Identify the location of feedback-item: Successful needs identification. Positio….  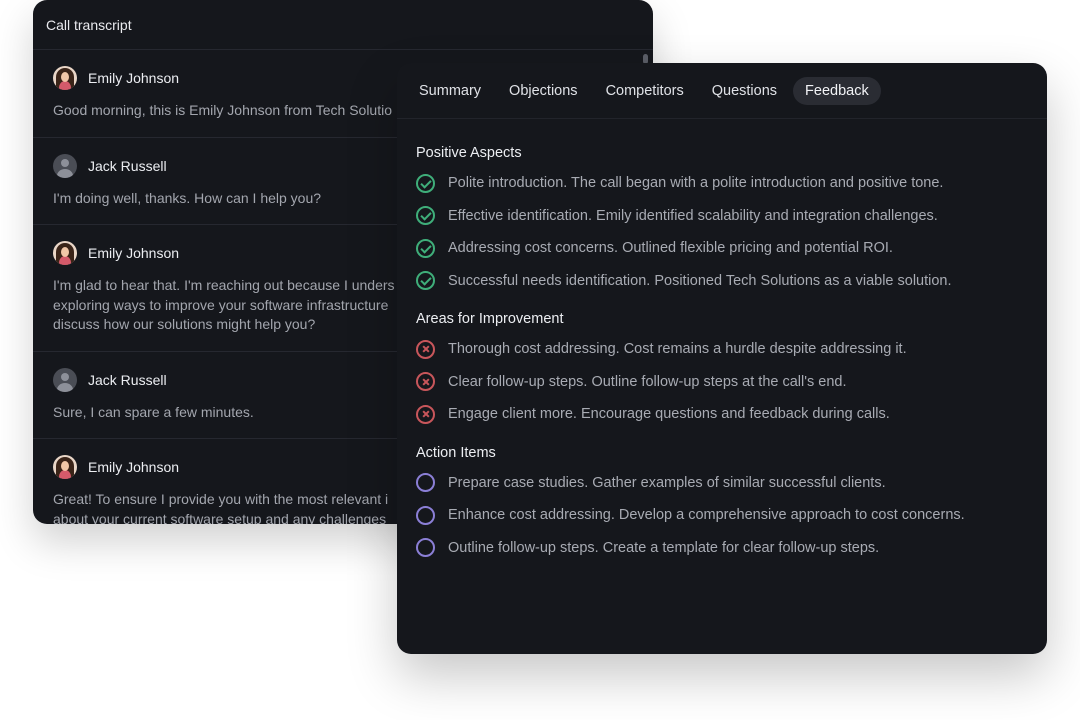
(722, 281).